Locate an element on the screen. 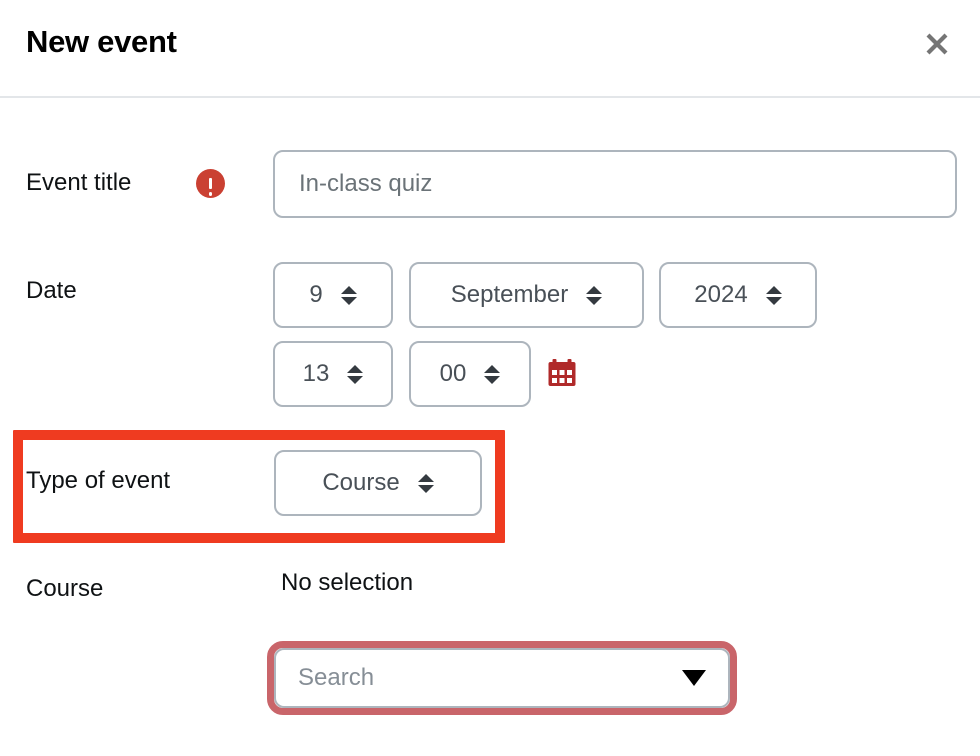  modal-header: New event is located at coordinates (490, 49).